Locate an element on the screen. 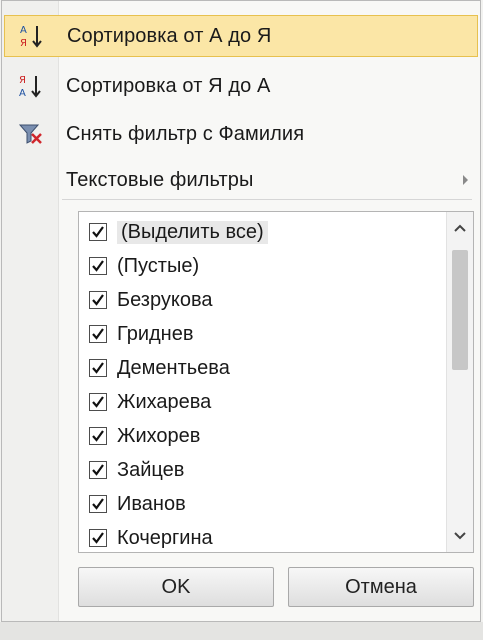  list-item-select-all: (Выделить все) is located at coordinates (178, 232).